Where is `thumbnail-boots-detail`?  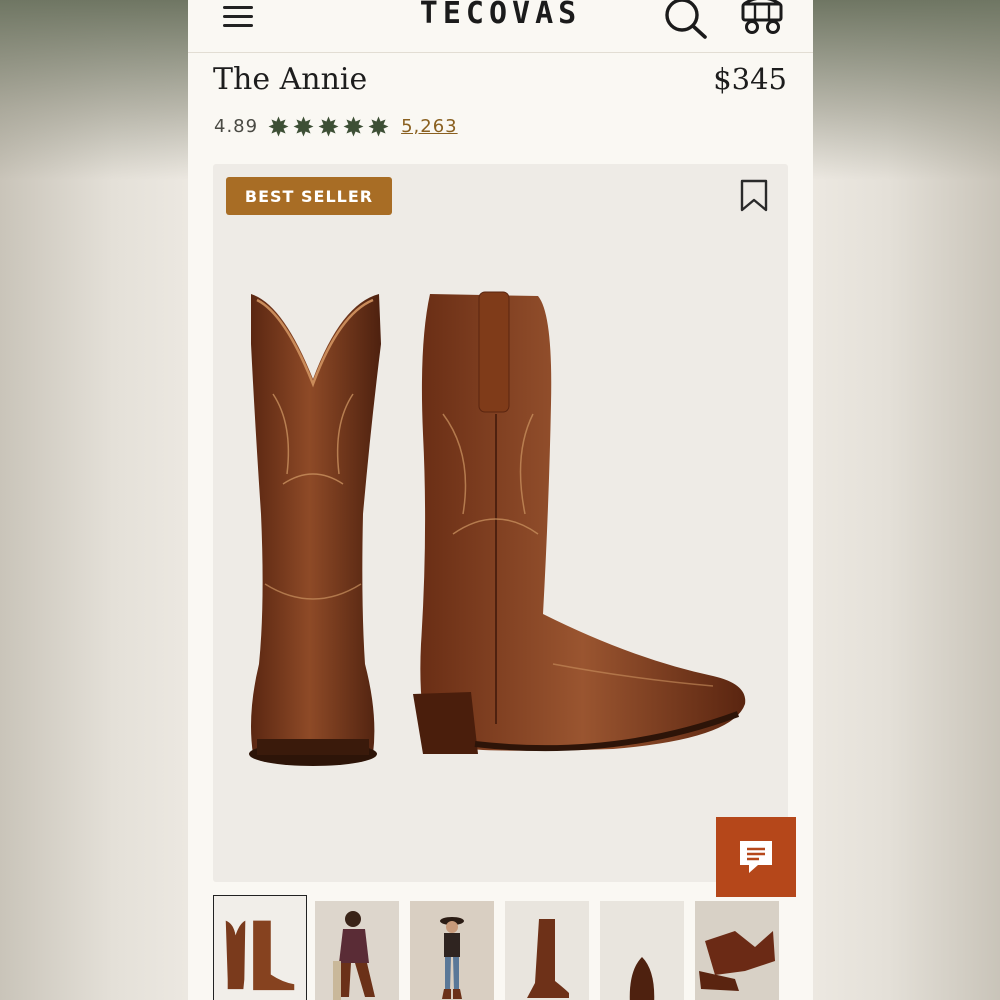
thumbnail-boots-detail is located at coordinates (737, 950).